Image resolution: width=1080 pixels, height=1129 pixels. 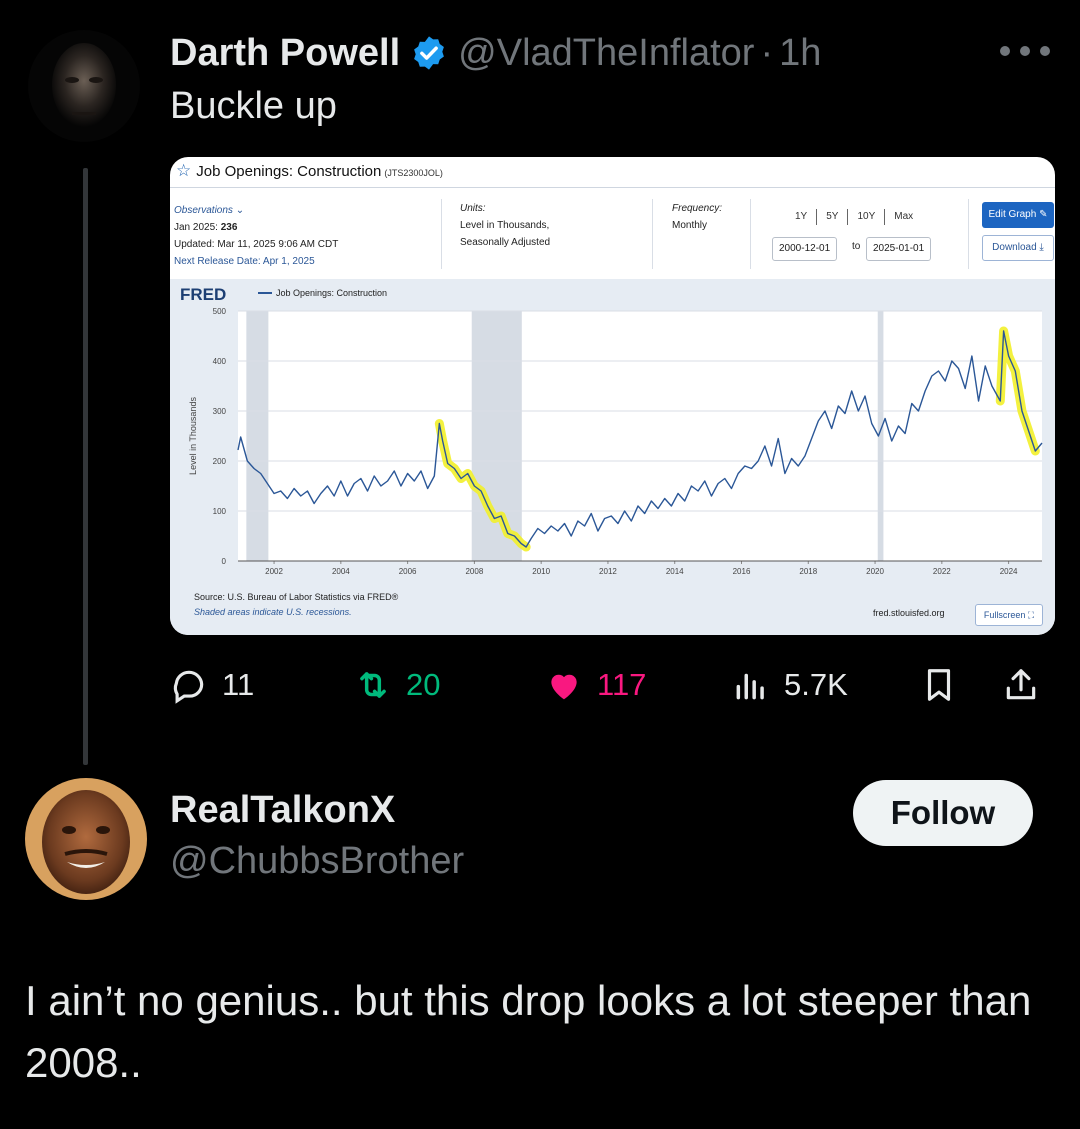 I want to click on updated-text: Updated: Mar 11, 2025 9:06 AM CDT, so click(x=256, y=244).